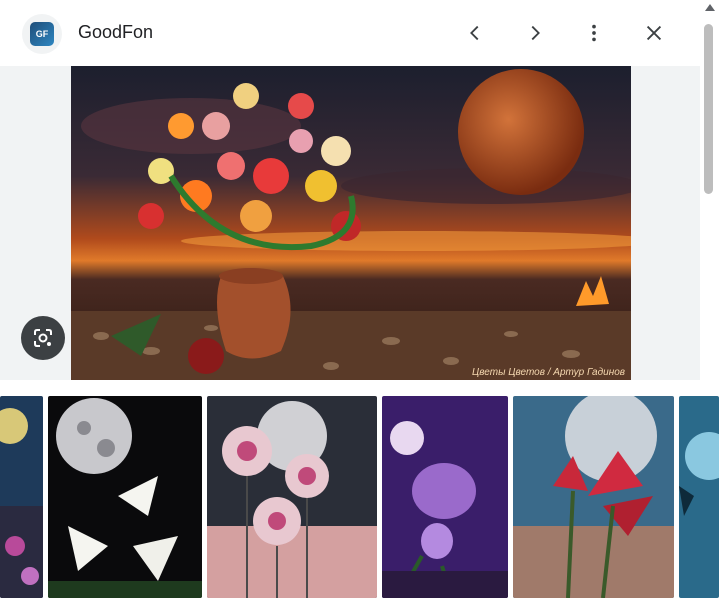  What do you see at coordinates (115, 32) in the screenshot?
I see `site-name: GoodFon` at bounding box center [115, 32].